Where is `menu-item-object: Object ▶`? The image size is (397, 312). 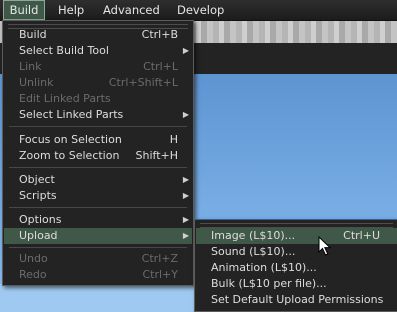
menu-item-object: Object ▶ is located at coordinates (98, 180).